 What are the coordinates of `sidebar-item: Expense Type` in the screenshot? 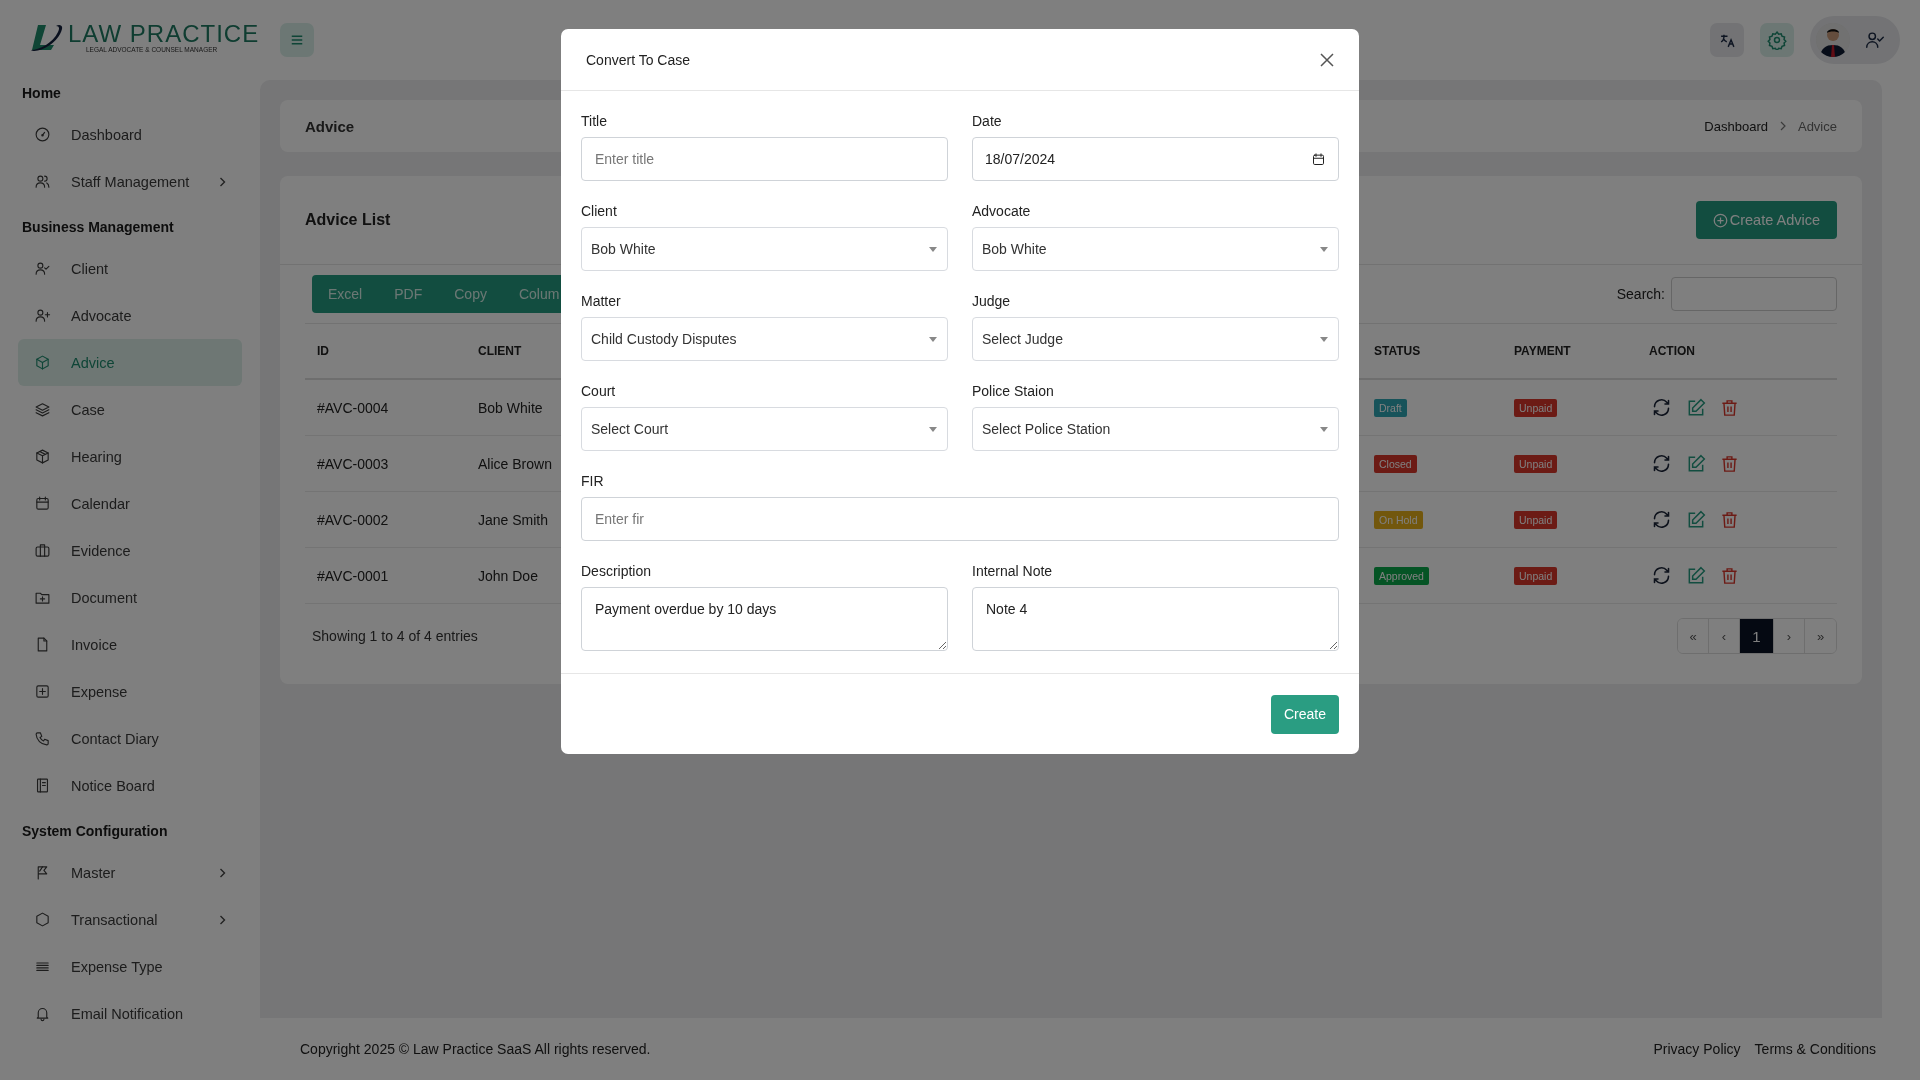 It's located at (130, 966).